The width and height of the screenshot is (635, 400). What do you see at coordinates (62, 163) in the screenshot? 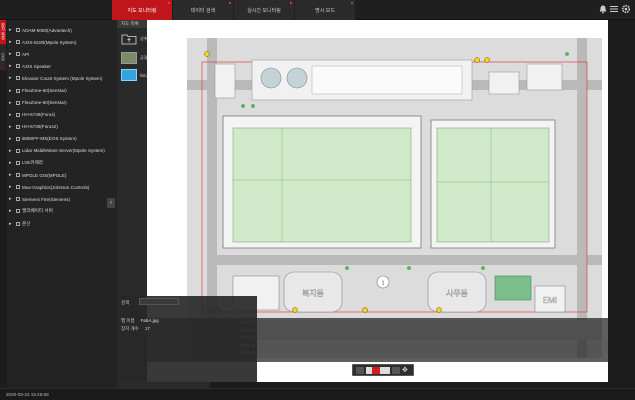
I see `tree-item: ▸ LVE카메라` at bounding box center [62, 163].